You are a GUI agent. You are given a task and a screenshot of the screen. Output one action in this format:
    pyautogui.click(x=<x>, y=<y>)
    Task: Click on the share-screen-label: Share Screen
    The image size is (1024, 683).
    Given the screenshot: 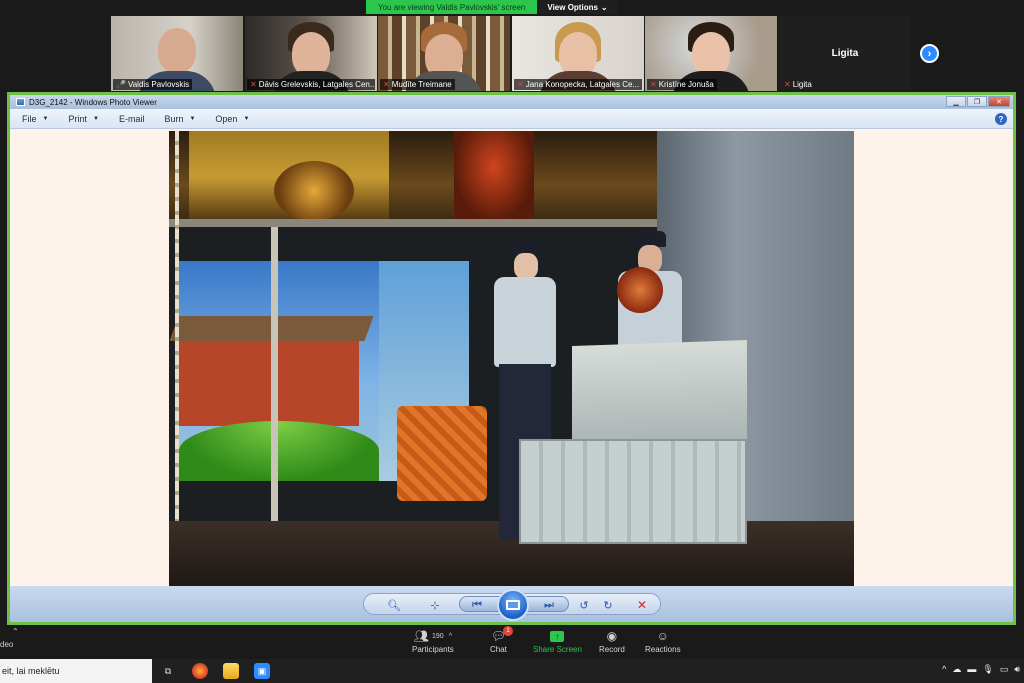 What is the action you would take?
    pyautogui.click(x=557, y=649)
    